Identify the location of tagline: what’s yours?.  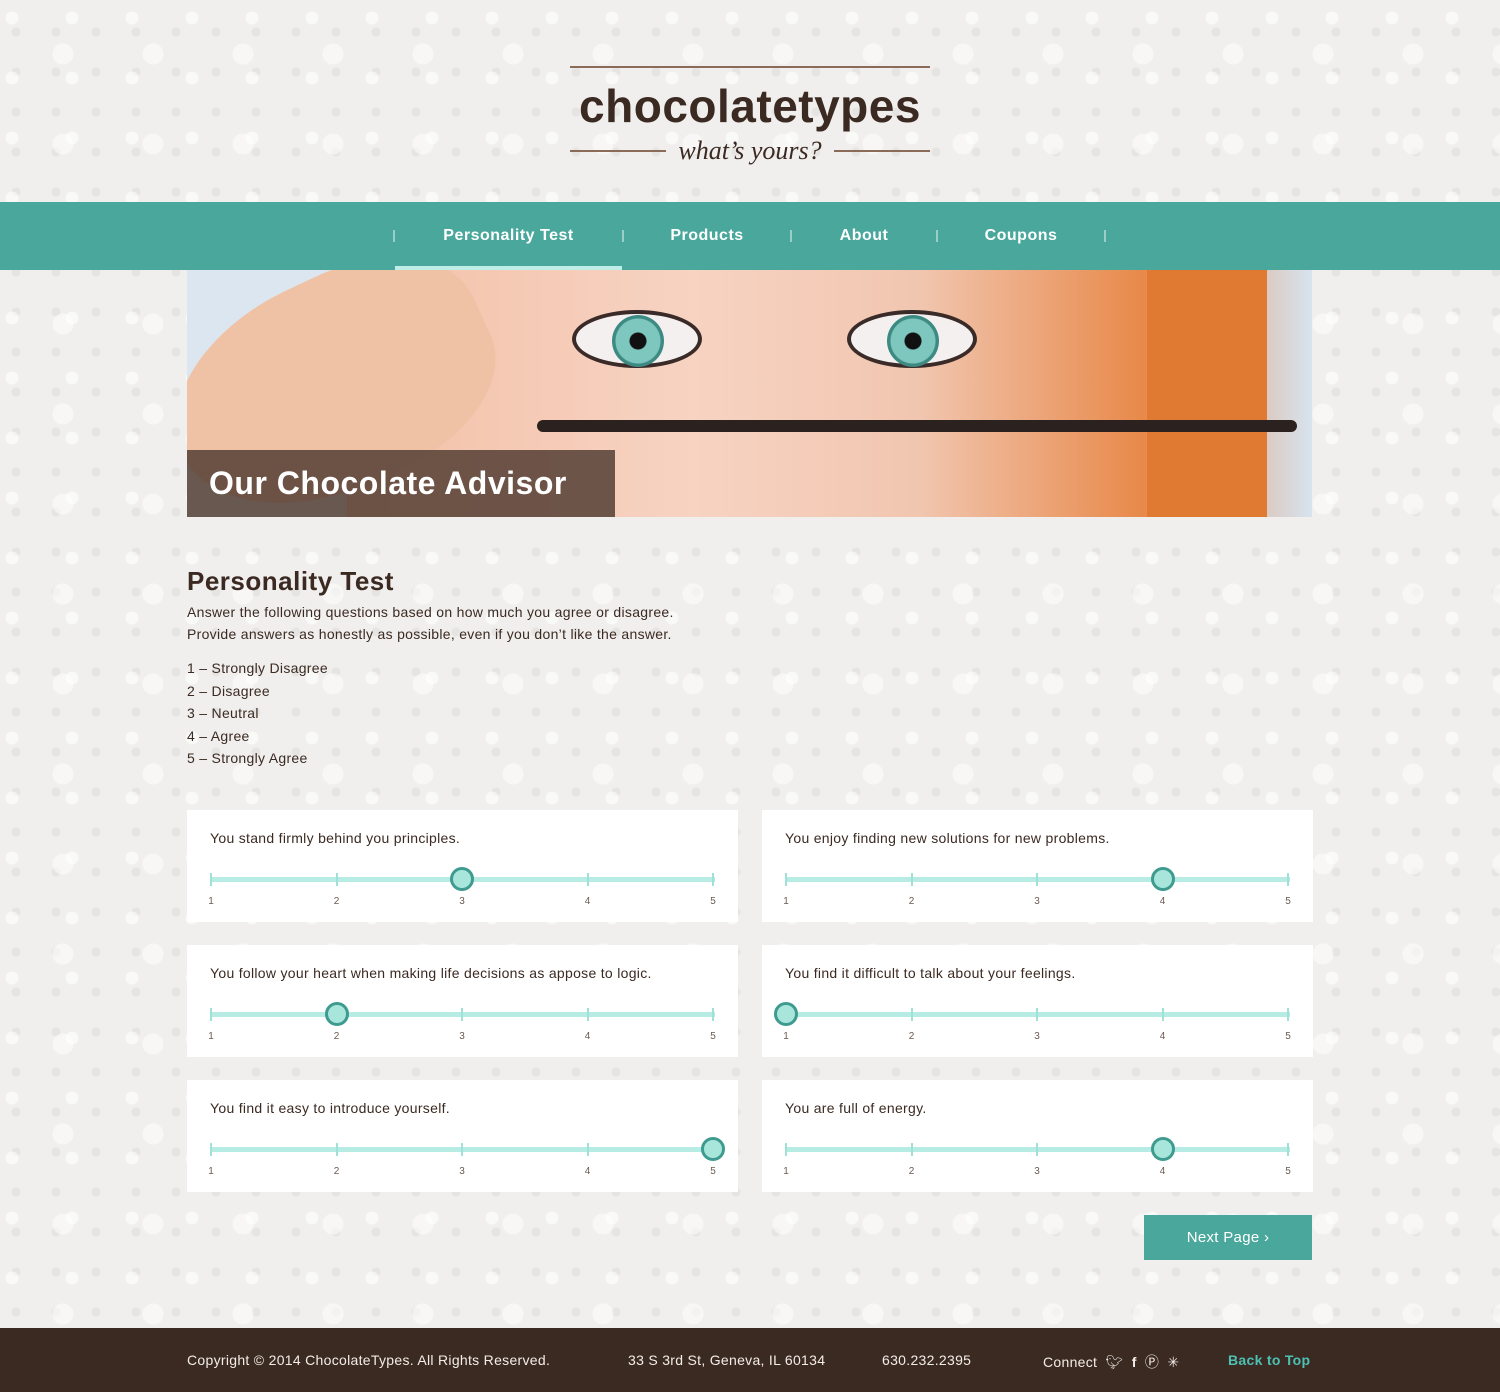
(750, 150).